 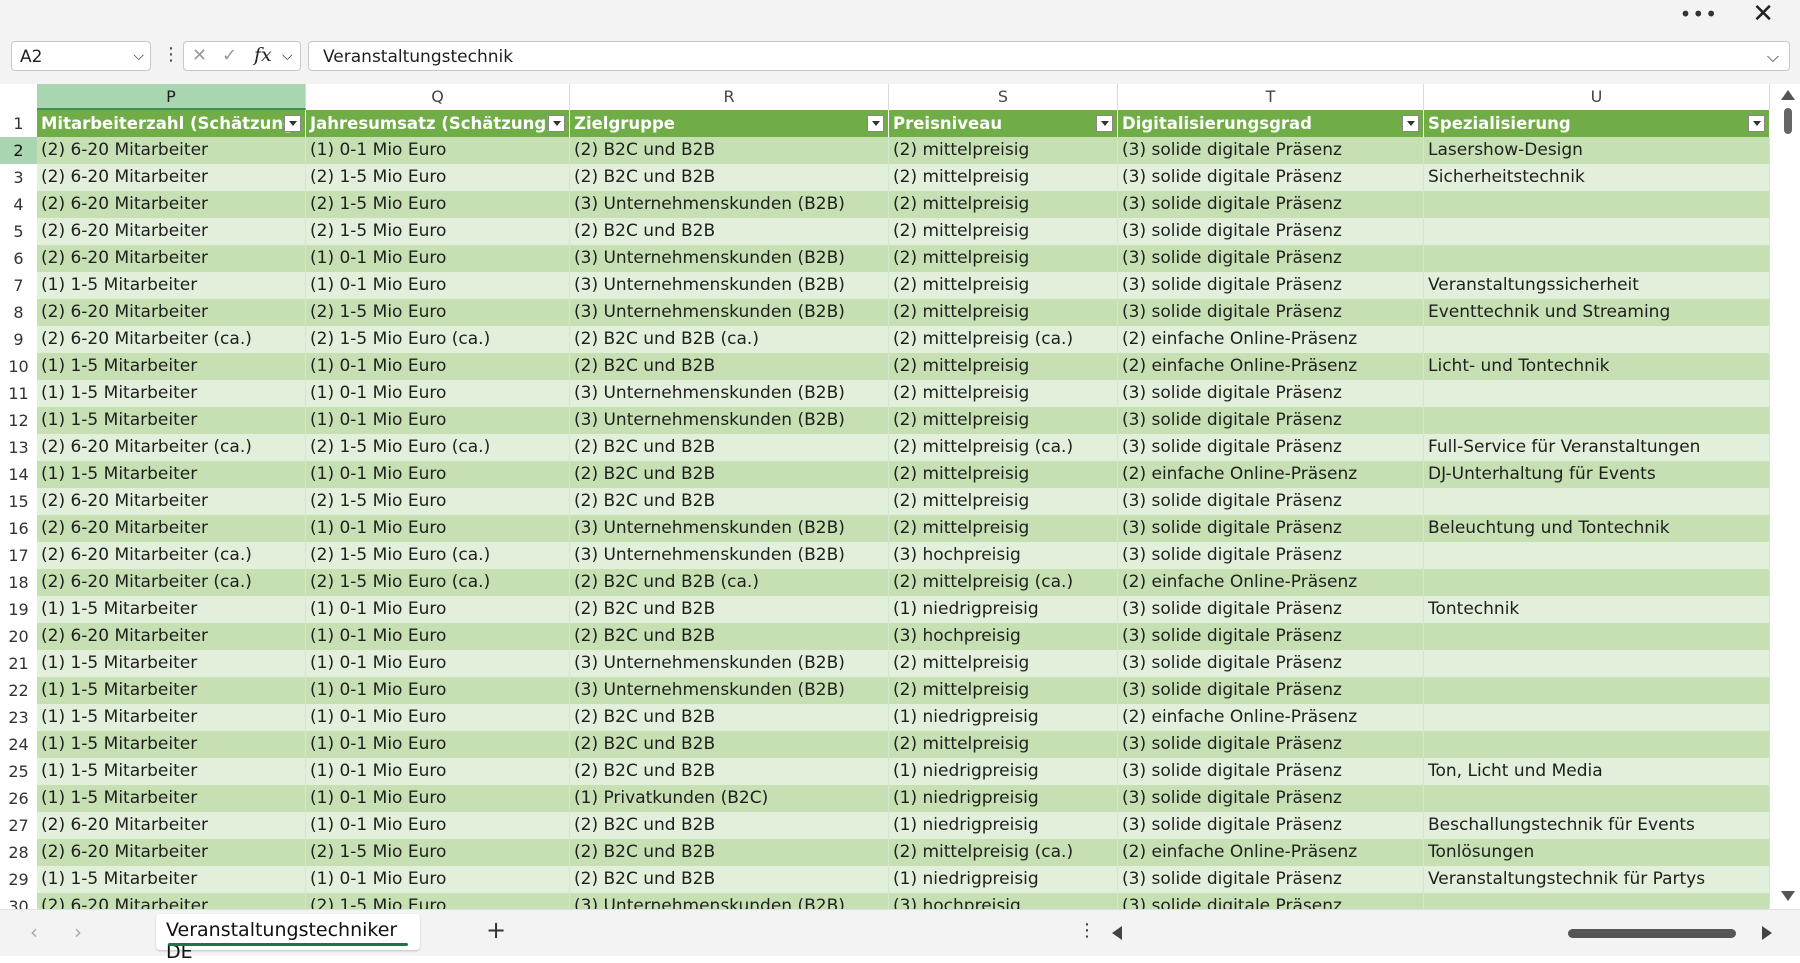 What do you see at coordinates (1597, 366) in the screenshot?
I see `table-cell: Licht- und Tontechnik` at bounding box center [1597, 366].